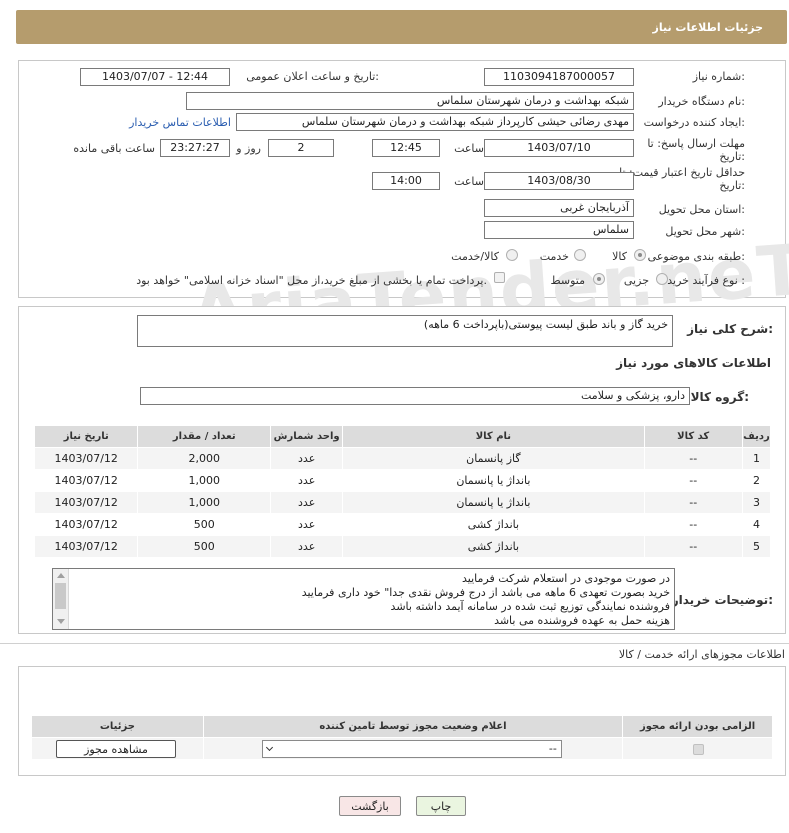 Image resolution: width=789 pixels, height=833 pixels. Describe the element at coordinates (730, 329) in the screenshot. I see `summary-label: شرح کلی نیاز:` at that location.